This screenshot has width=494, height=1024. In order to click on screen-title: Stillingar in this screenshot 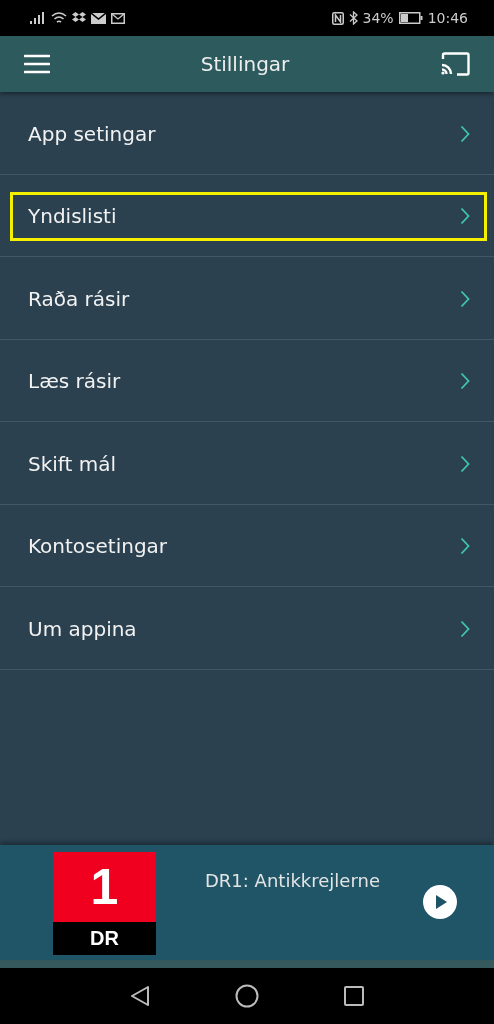, I will do `click(245, 64)`.